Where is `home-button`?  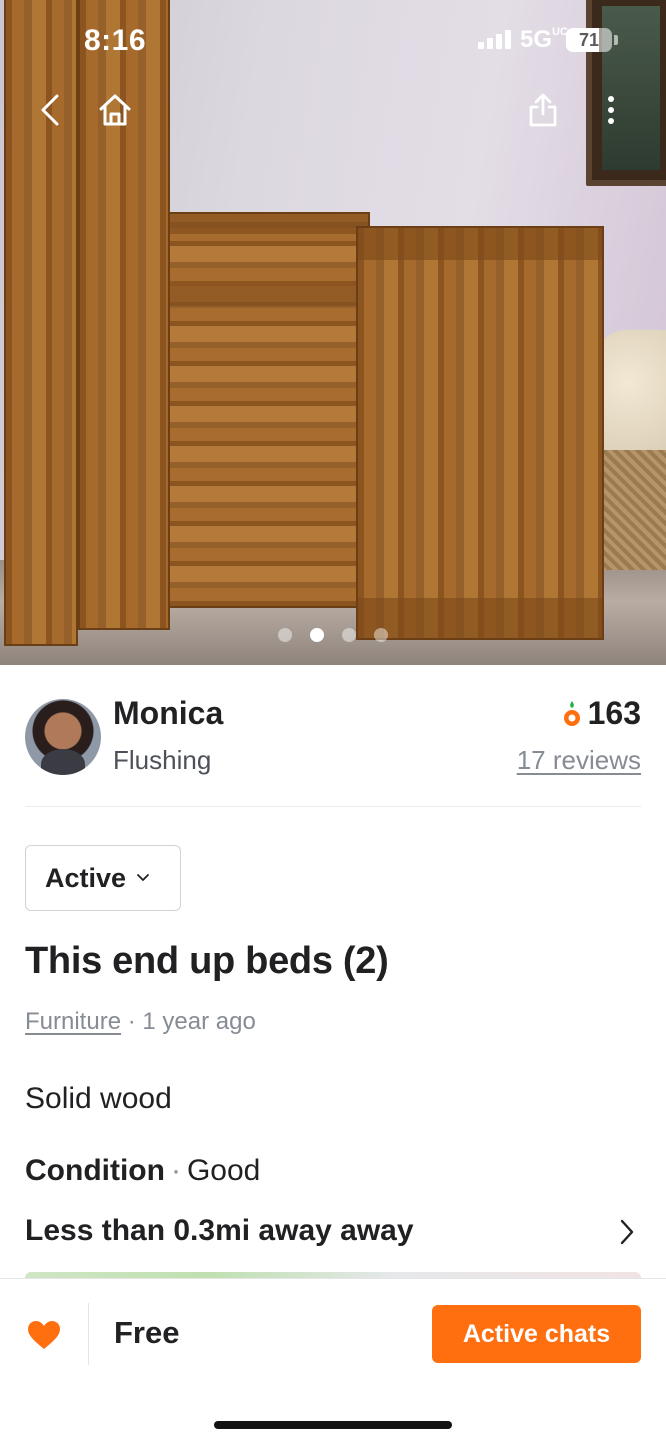
home-button is located at coordinates (115, 110).